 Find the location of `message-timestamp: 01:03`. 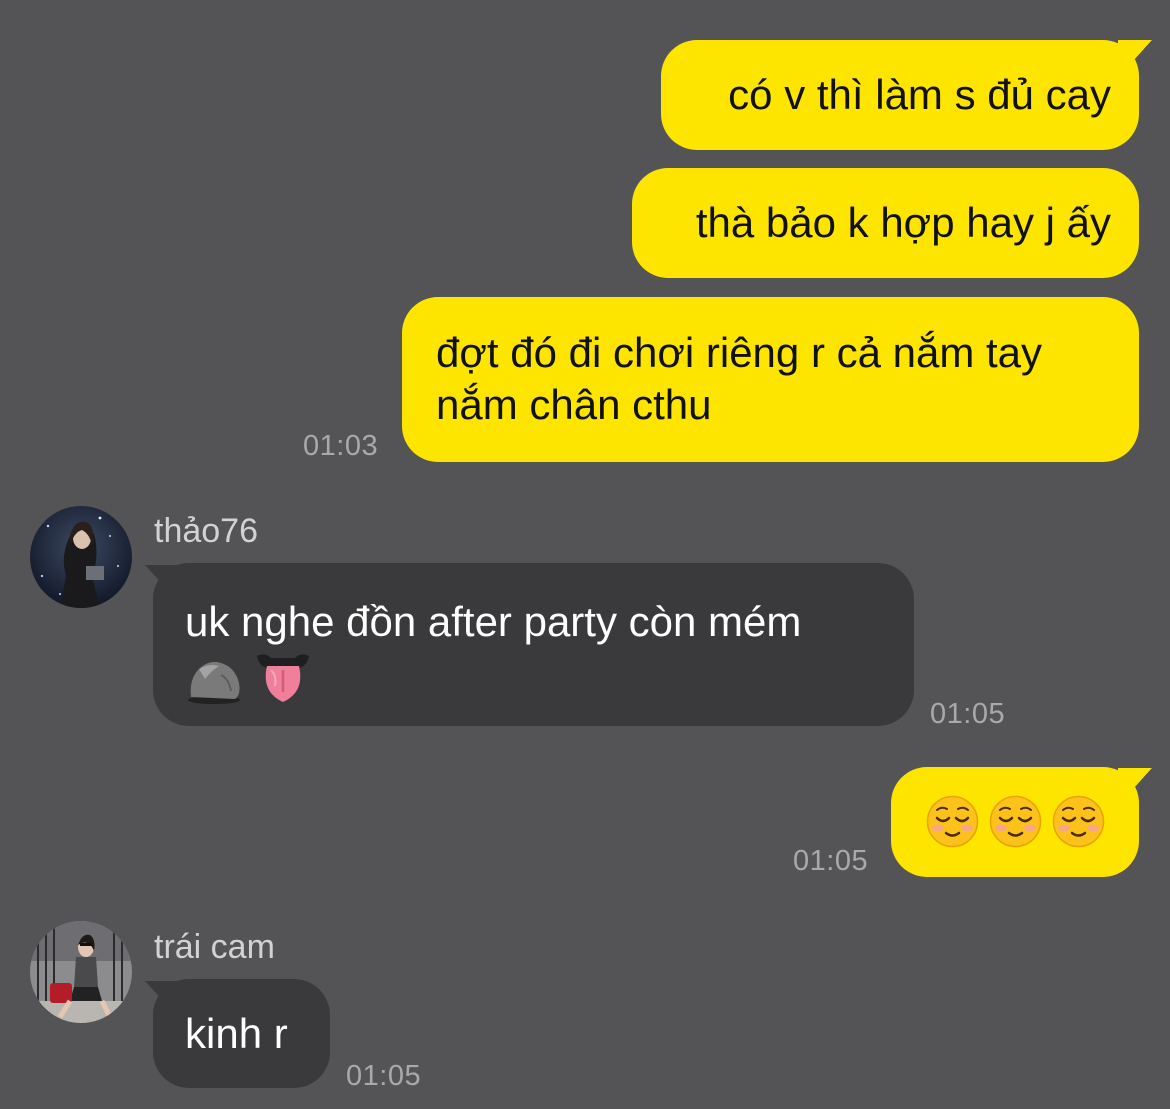

message-timestamp: 01:03 is located at coordinates (341, 446).